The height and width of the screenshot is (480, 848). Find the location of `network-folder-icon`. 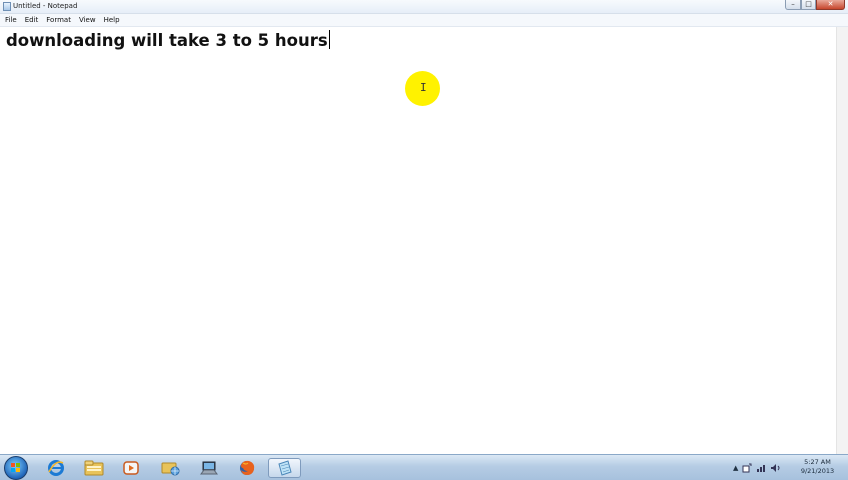

network-folder-icon is located at coordinates (169, 468).